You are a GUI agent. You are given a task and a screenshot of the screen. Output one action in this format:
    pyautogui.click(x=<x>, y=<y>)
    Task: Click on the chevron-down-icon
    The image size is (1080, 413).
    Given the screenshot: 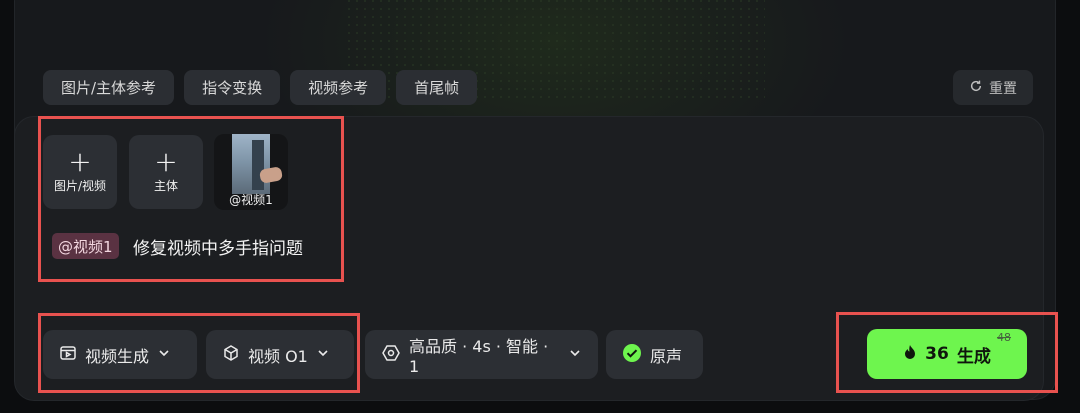 What is the action you would take?
    pyautogui.click(x=575, y=354)
    